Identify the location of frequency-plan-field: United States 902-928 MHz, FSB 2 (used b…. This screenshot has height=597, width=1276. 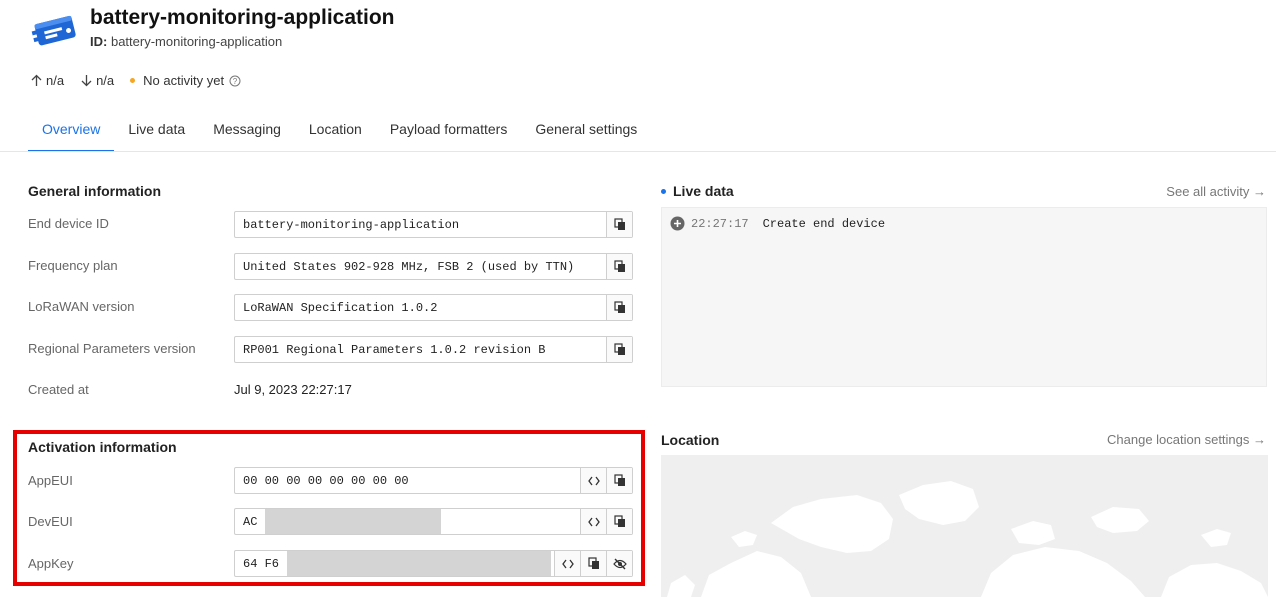
(433, 266).